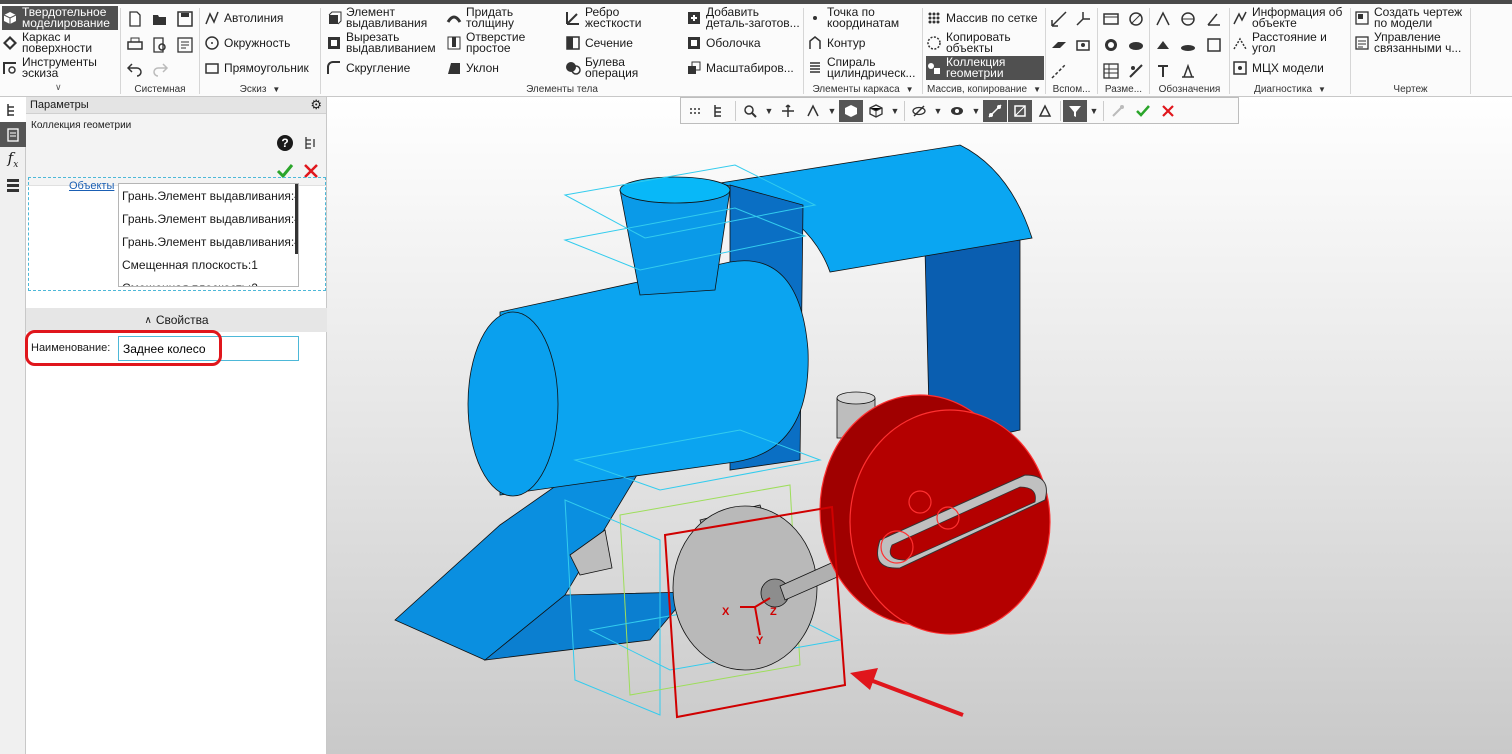 This screenshot has height=754, width=1512. What do you see at coordinates (919, 111) in the screenshot?
I see `hide-icon` at bounding box center [919, 111].